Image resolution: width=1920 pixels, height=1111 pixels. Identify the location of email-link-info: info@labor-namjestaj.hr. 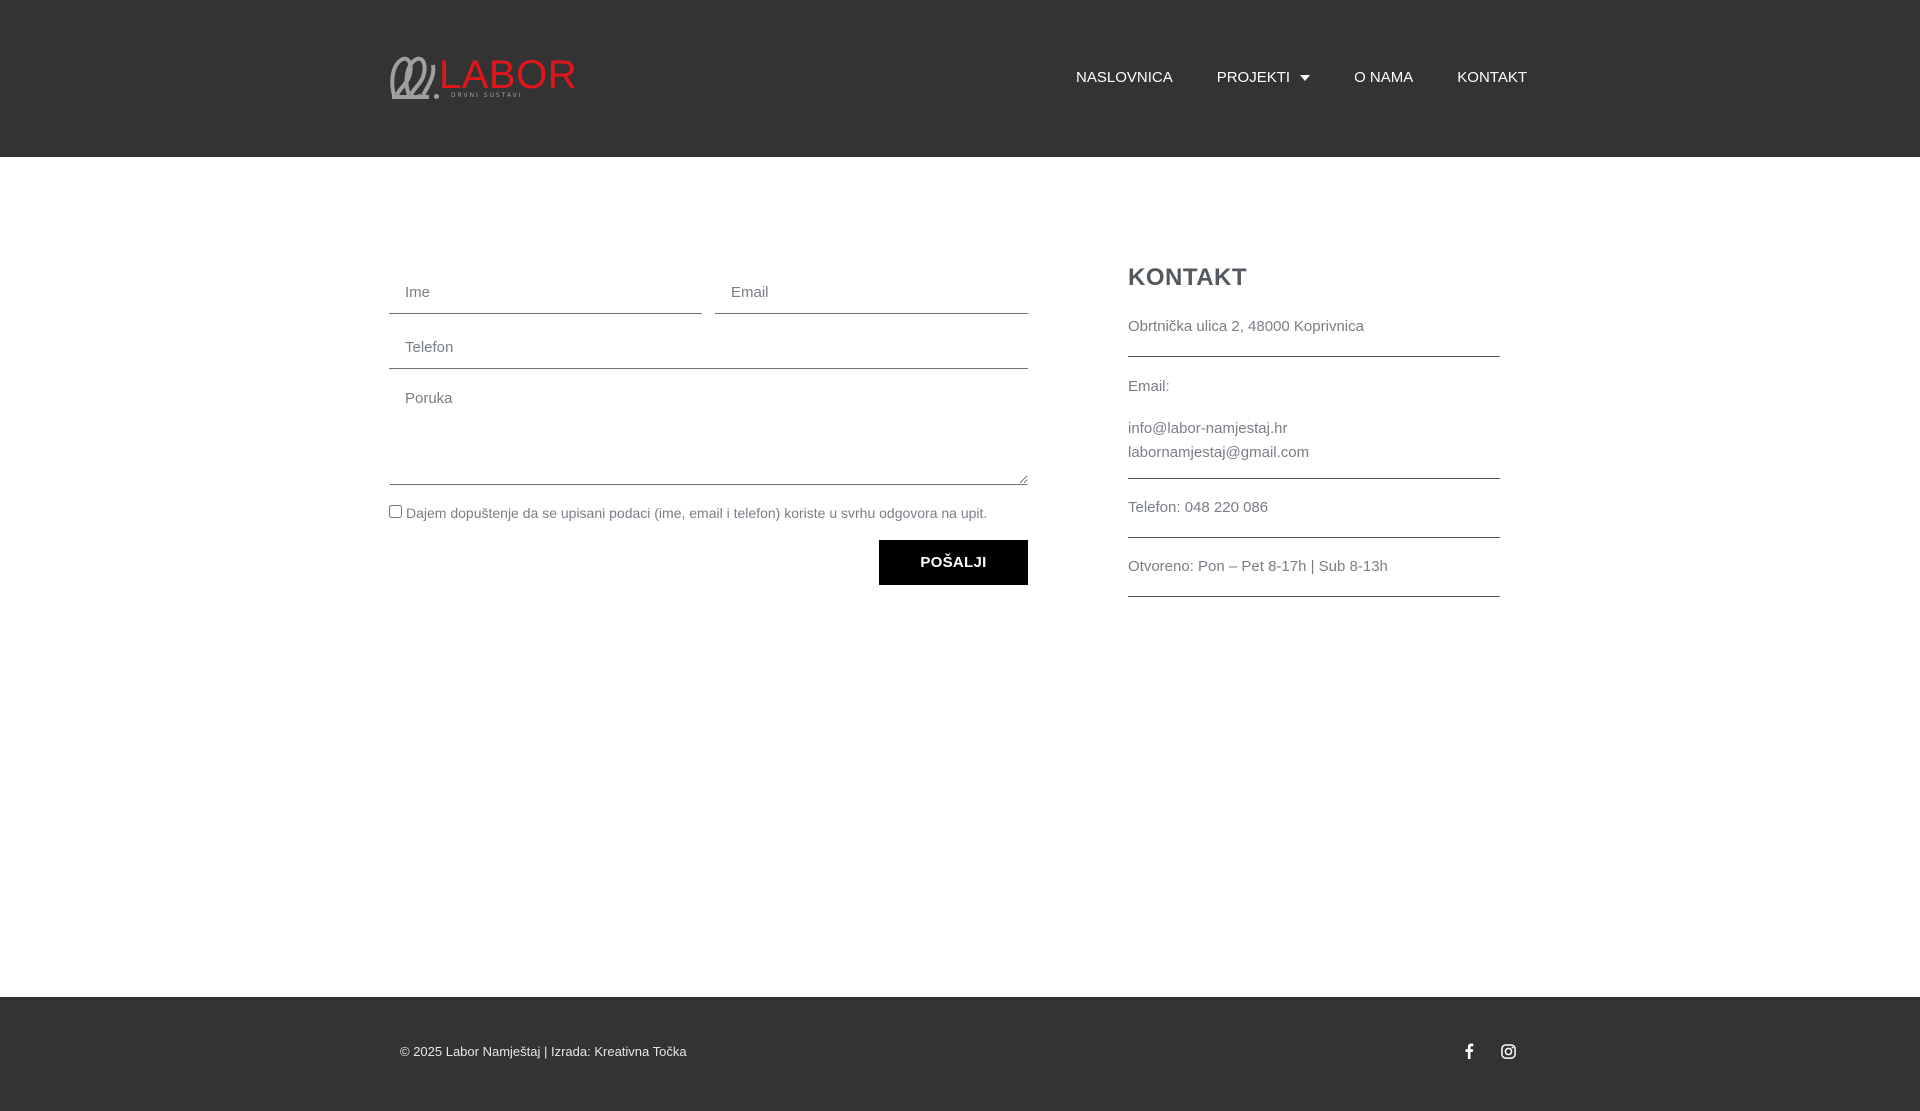
(1314, 429).